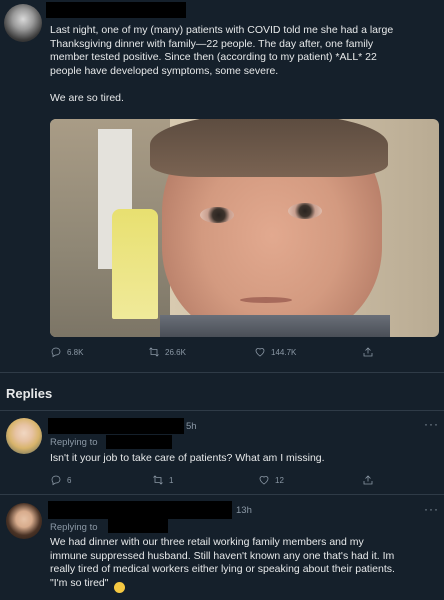 Image resolution: width=444 pixels, height=600 pixels. What do you see at coordinates (87, 98) in the screenshot?
I see `tweet-text-line: We are so tired.` at bounding box center [87, 98].